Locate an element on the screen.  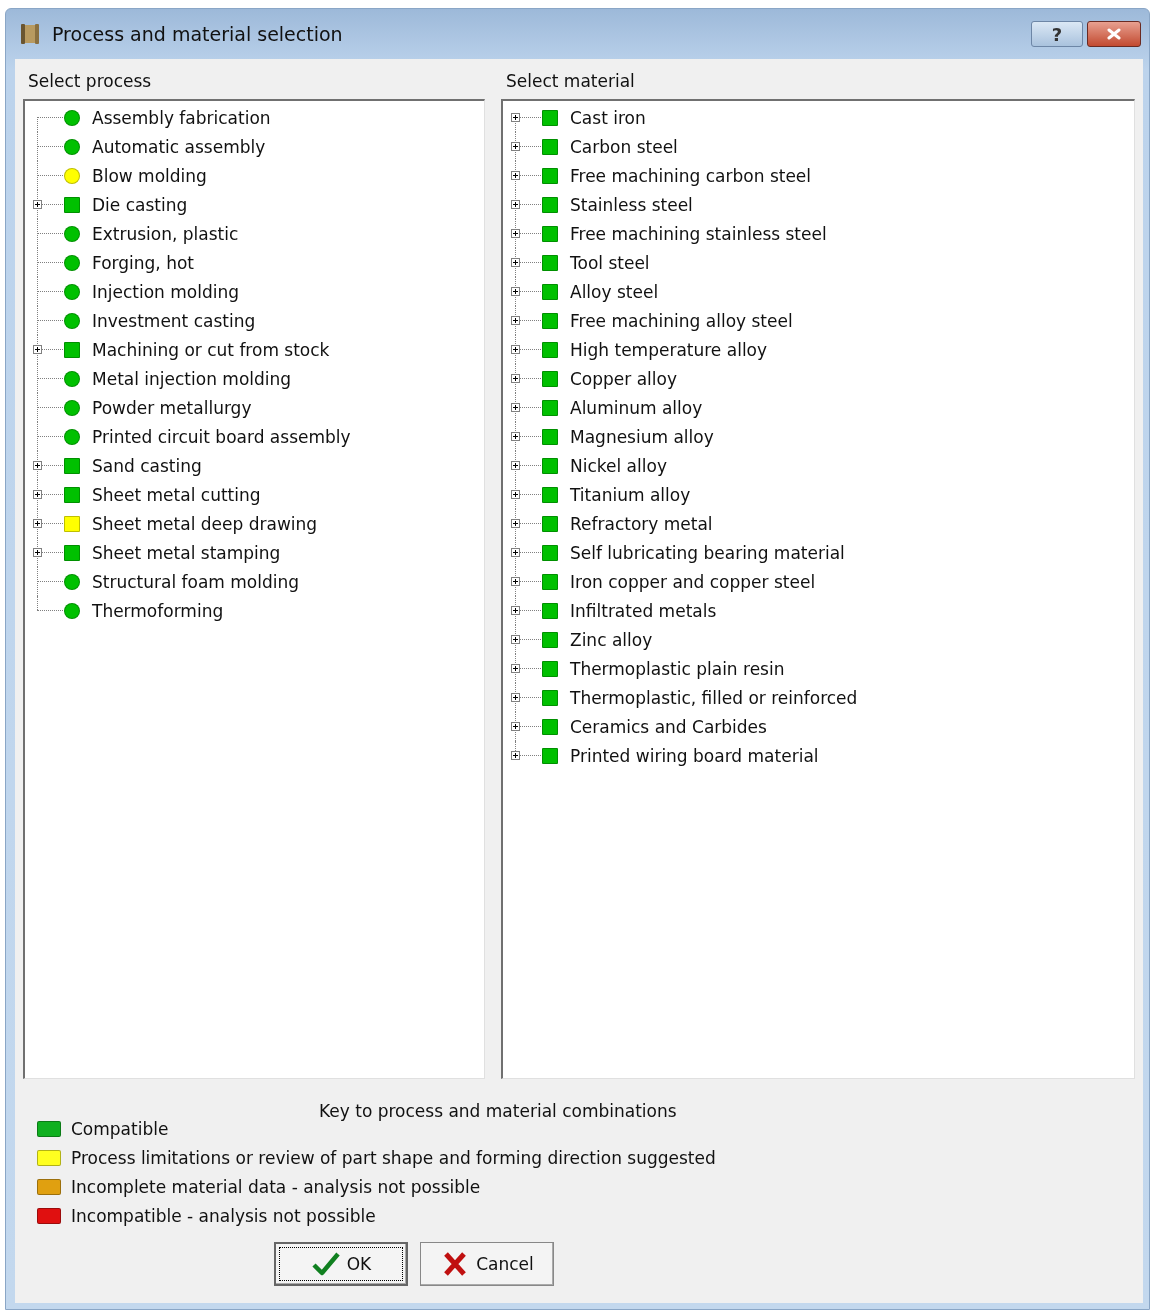
tree-item: Thermoforming is located at coordinates (158, 610).